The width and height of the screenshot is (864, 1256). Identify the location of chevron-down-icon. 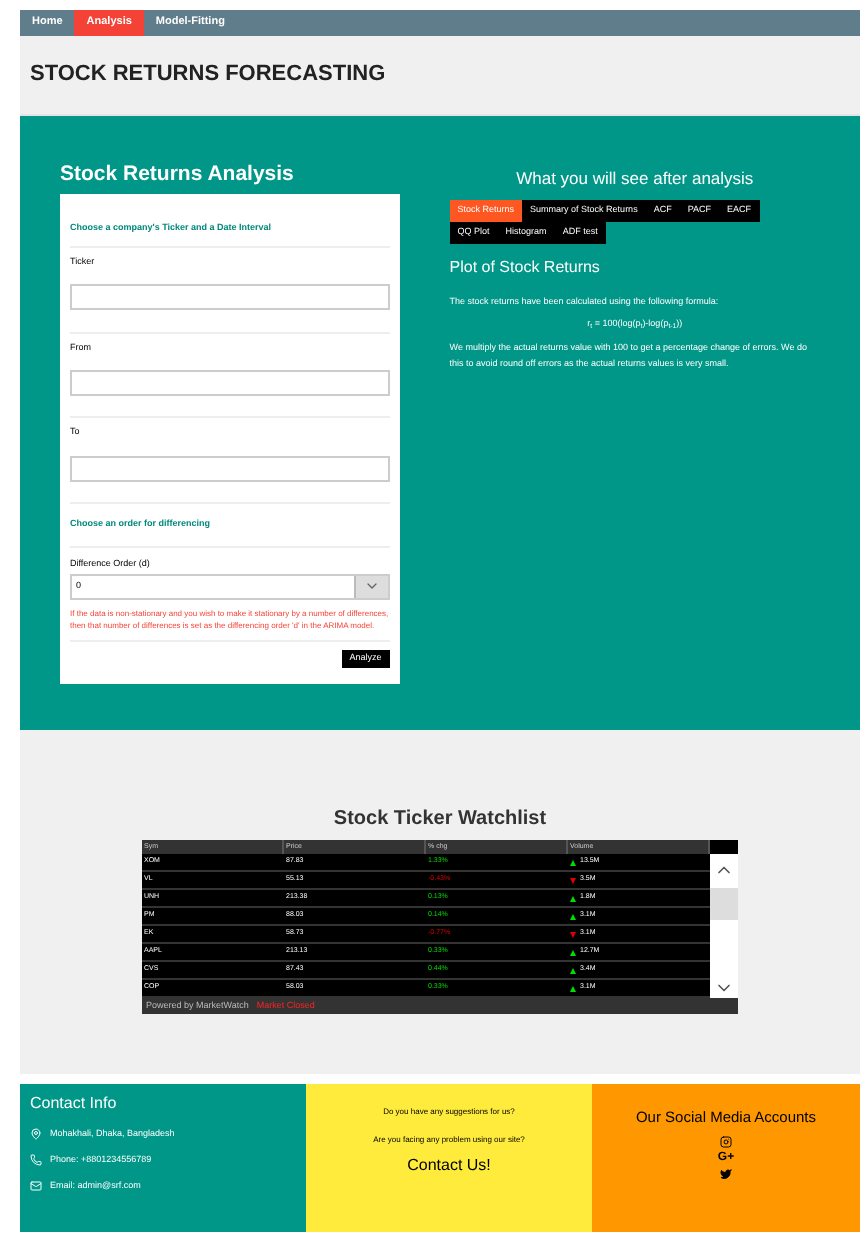
(371, 586).